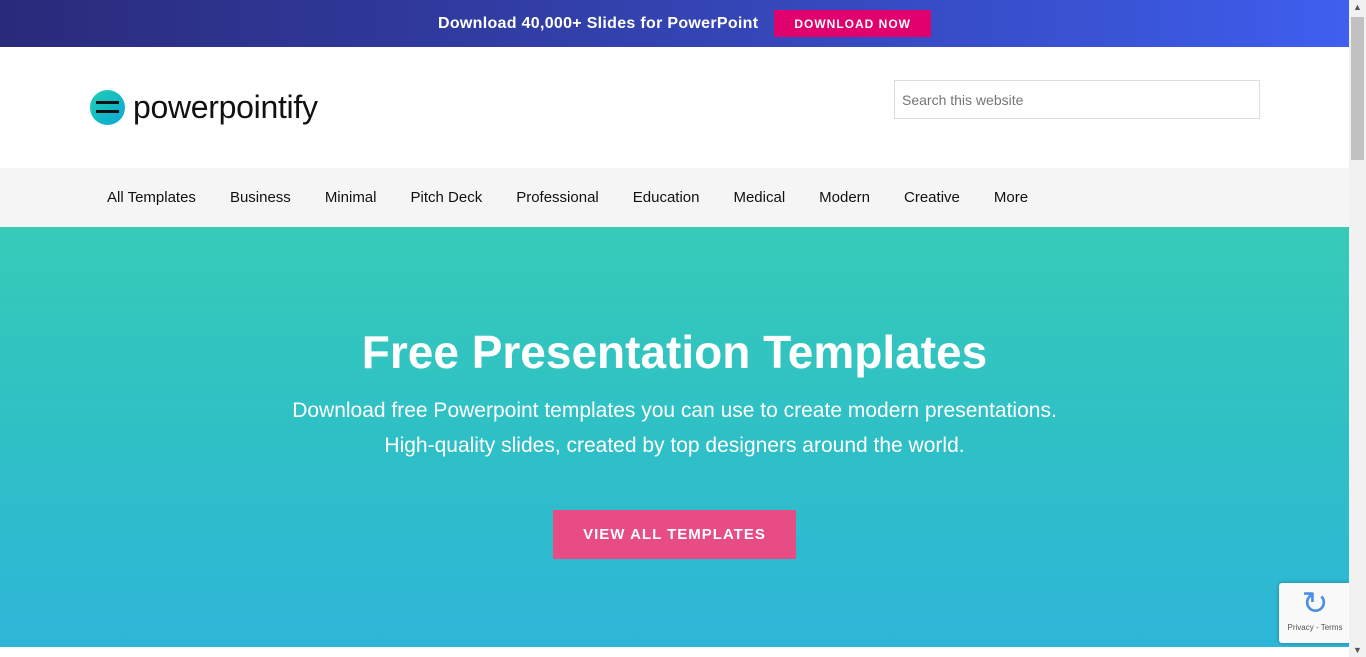  I want to click on nav-all-templates: All Templates, so click(151, 197).